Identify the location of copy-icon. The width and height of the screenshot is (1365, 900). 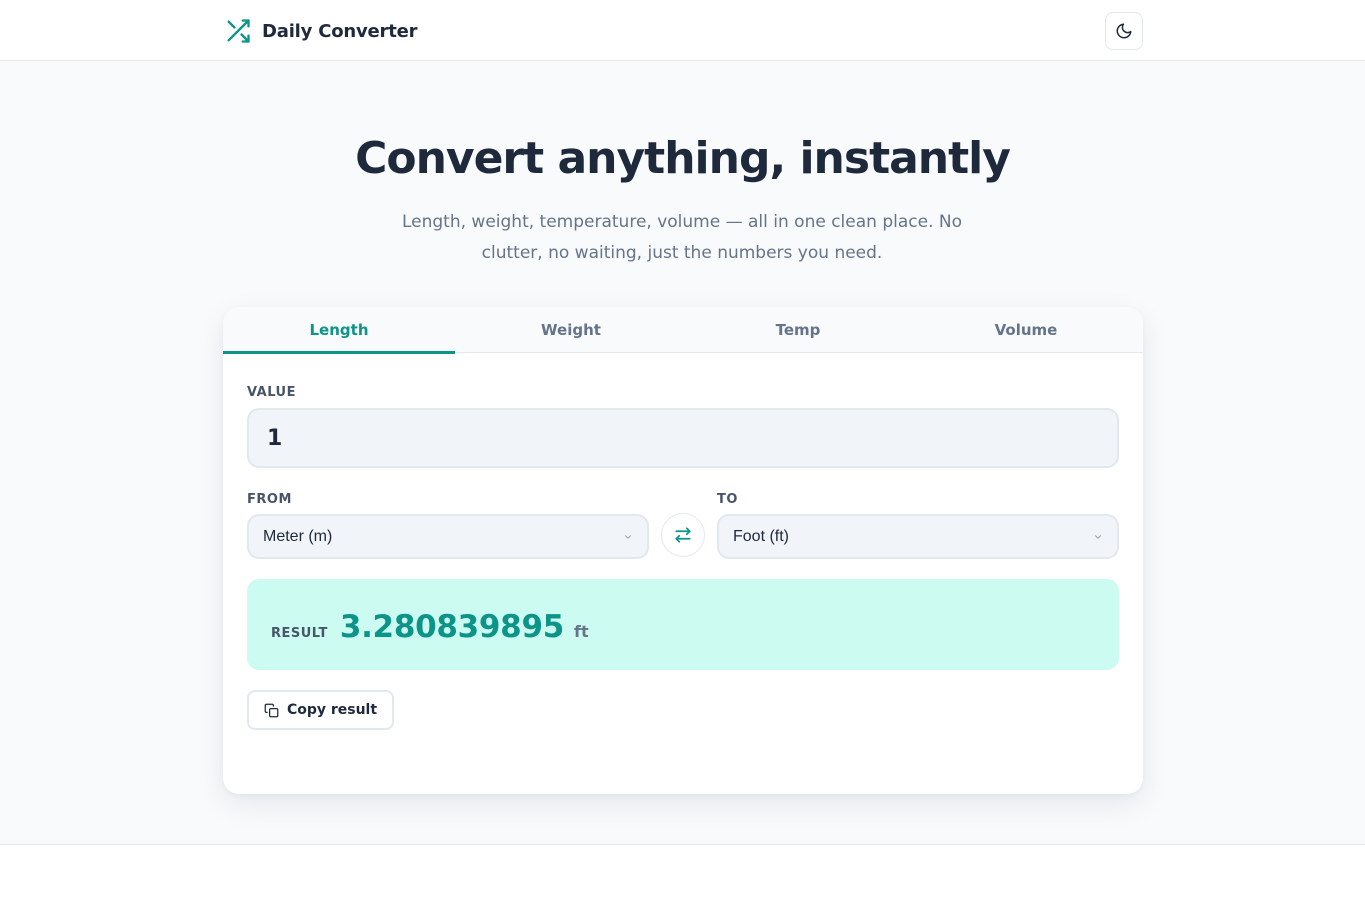
(271, 710).